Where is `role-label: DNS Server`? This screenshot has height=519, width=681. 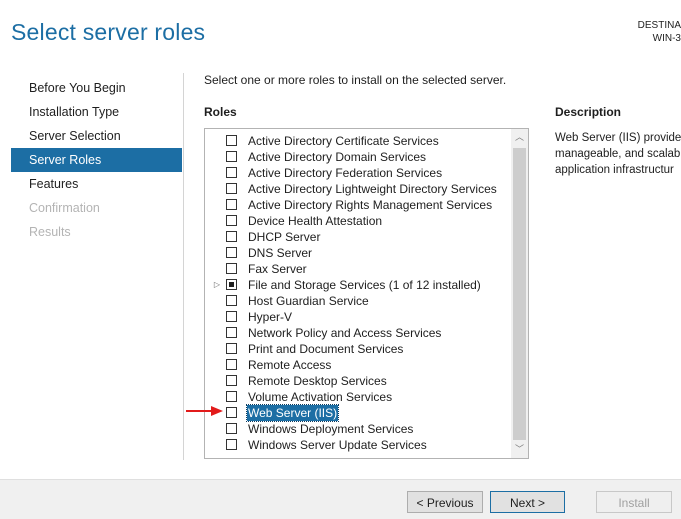
role-label: DNS Server is located at coordinates (280, 253).